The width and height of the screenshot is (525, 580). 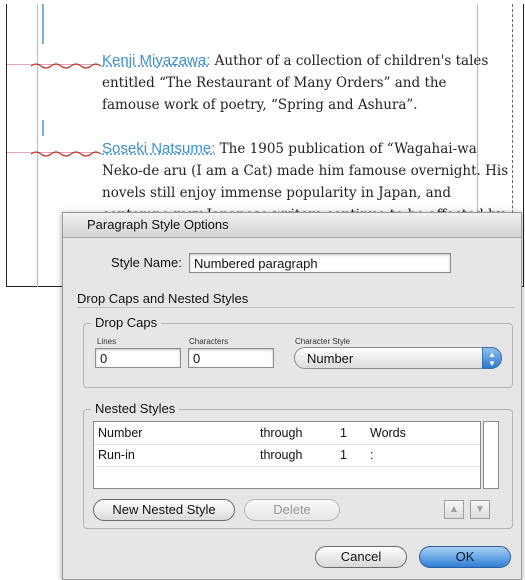 What do you see at coordinates (330, 358) in the screenshot?
I see `character-style-value: Number` at bounding box center [330, 358].